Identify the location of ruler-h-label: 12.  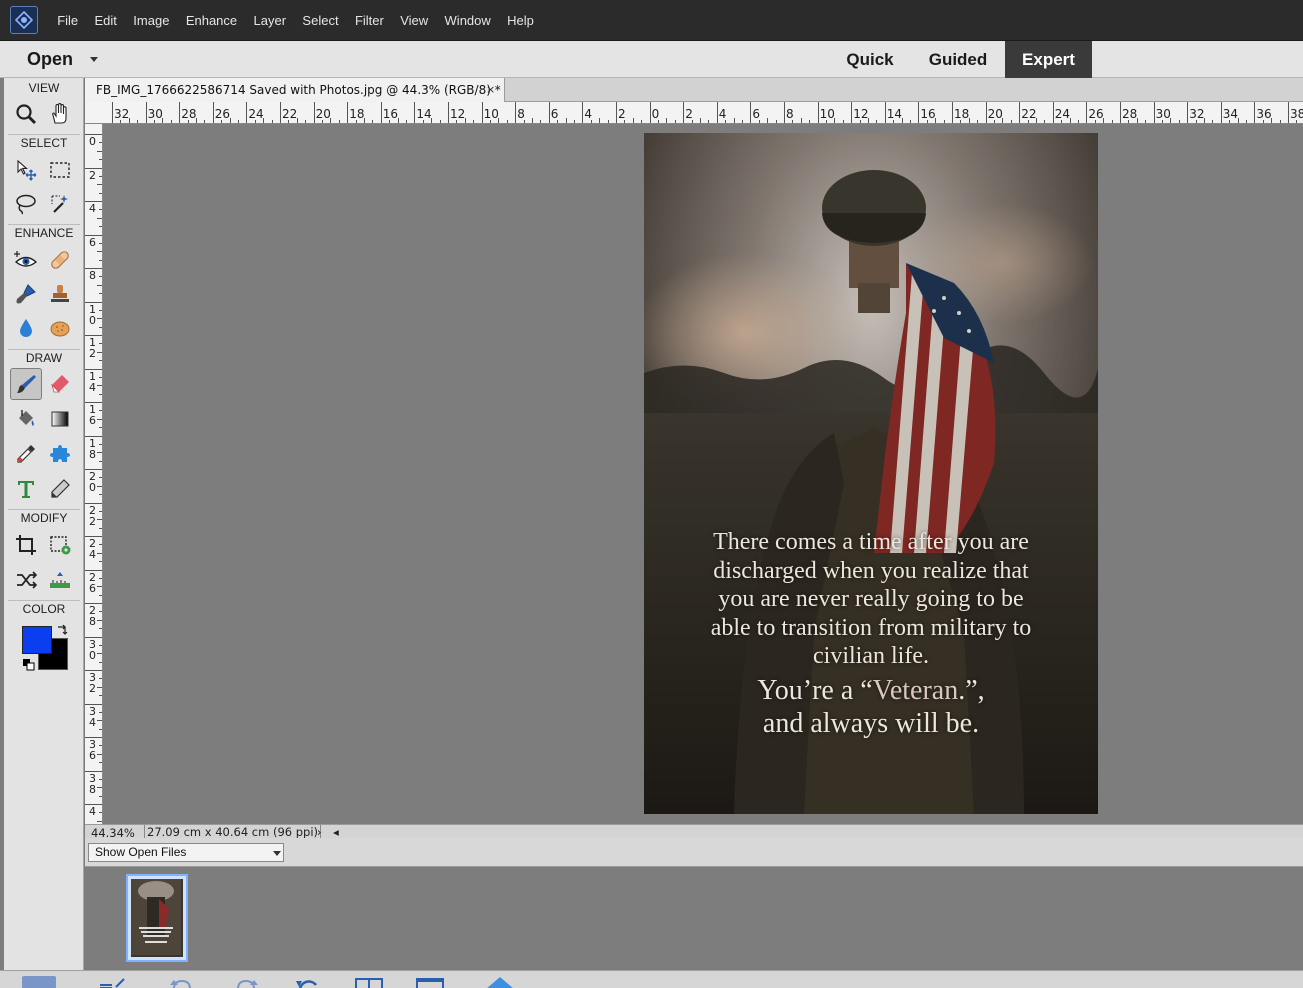
(861, 114).